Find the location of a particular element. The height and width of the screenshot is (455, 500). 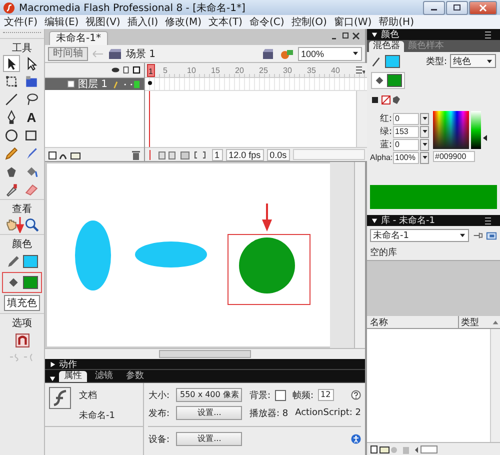

menu-item: 插入(I) is located at coordinates (142, 22).